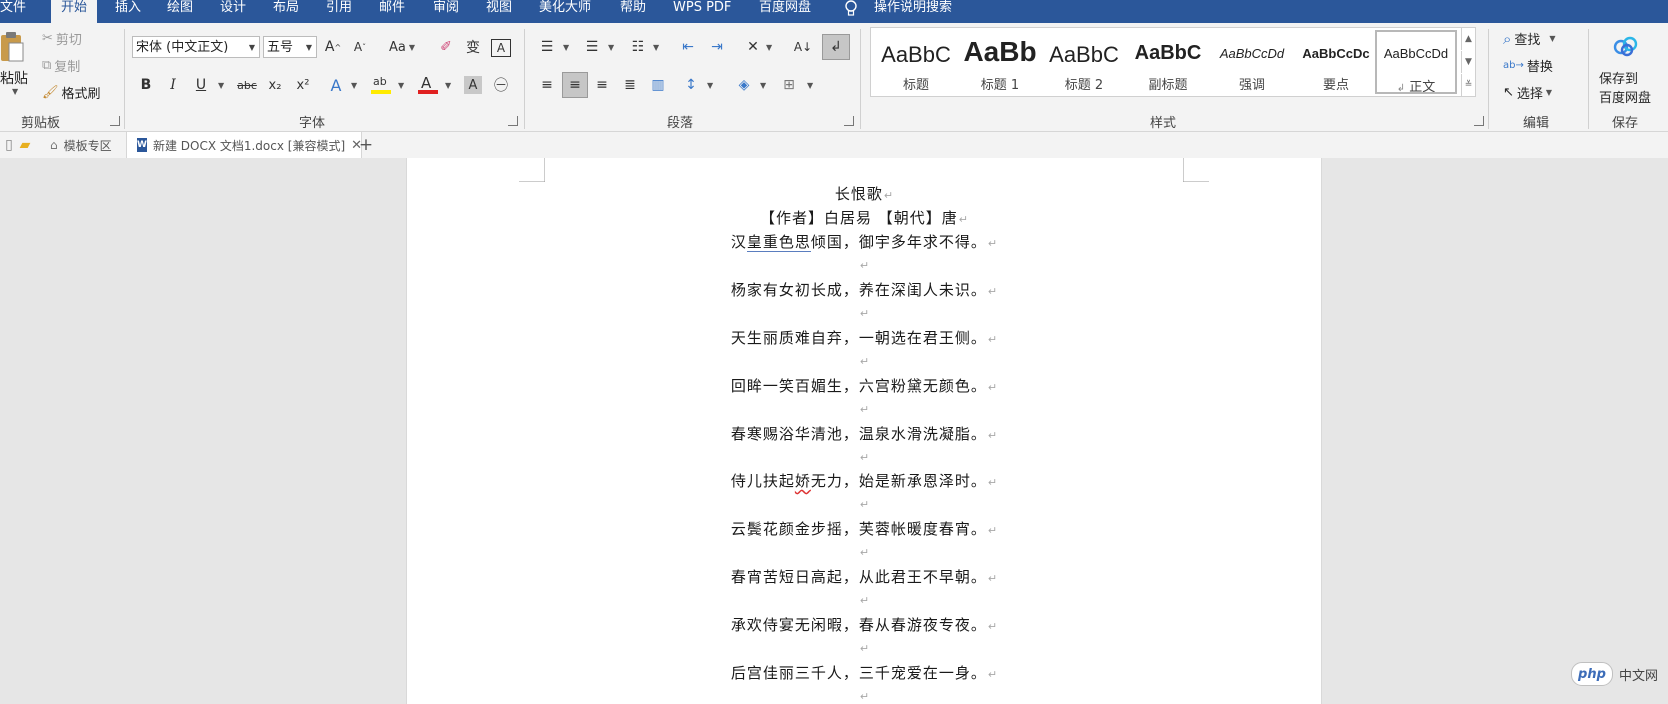 This screenshot has width=1668, height=704. Describe the element at coordinates (402, 47) in the screenshot. I see `change-case-icon: Aa ▼` at that location.